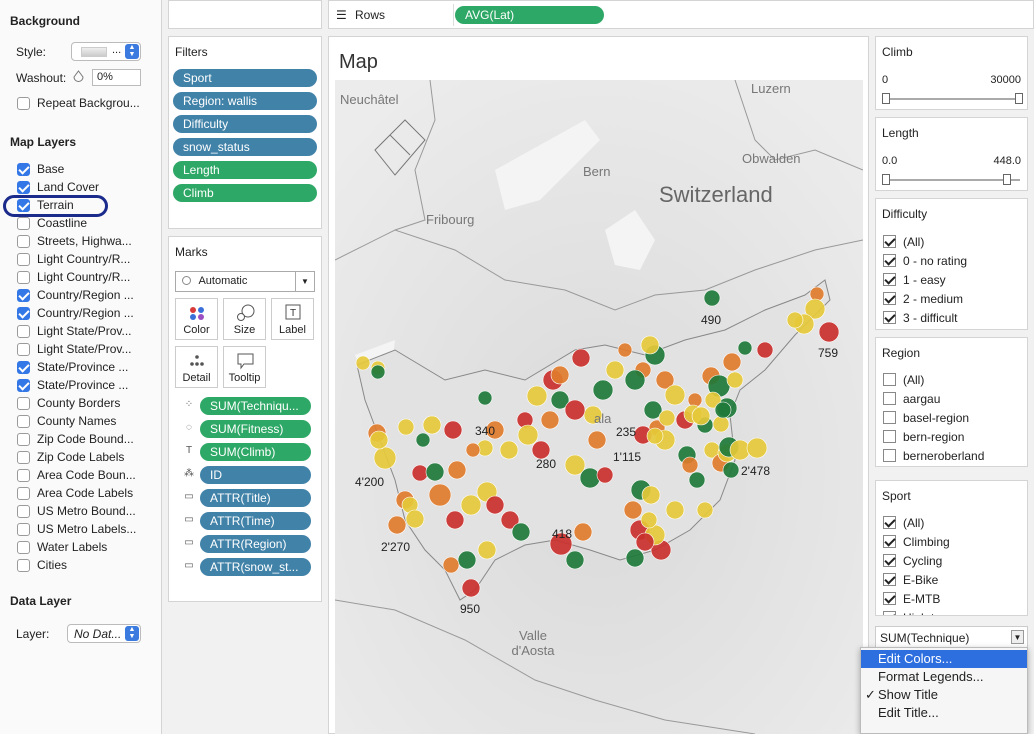 The height and width of the screenshot is (734, 1034). What do you see at coordinates (245, 281) in the screenshot?
I see `mark-type-select: Automatic ▼` at bounding box center [245, 281].